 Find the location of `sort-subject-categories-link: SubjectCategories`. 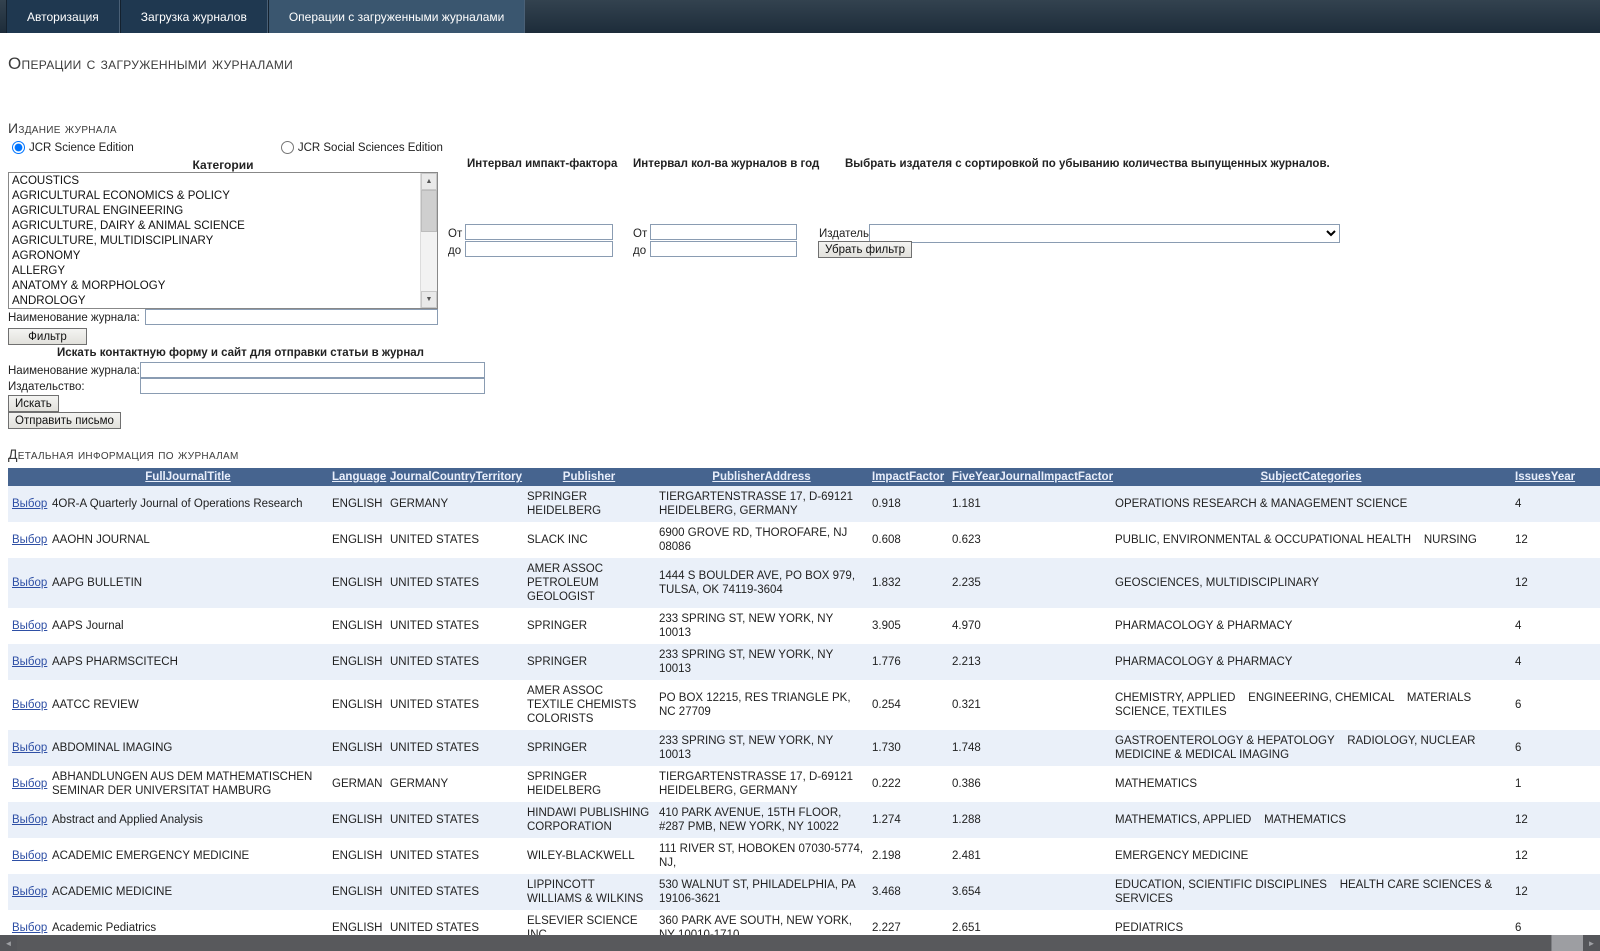

sort-subject-categories-link: SubjectCategories is located at coordinates (1311, 477).